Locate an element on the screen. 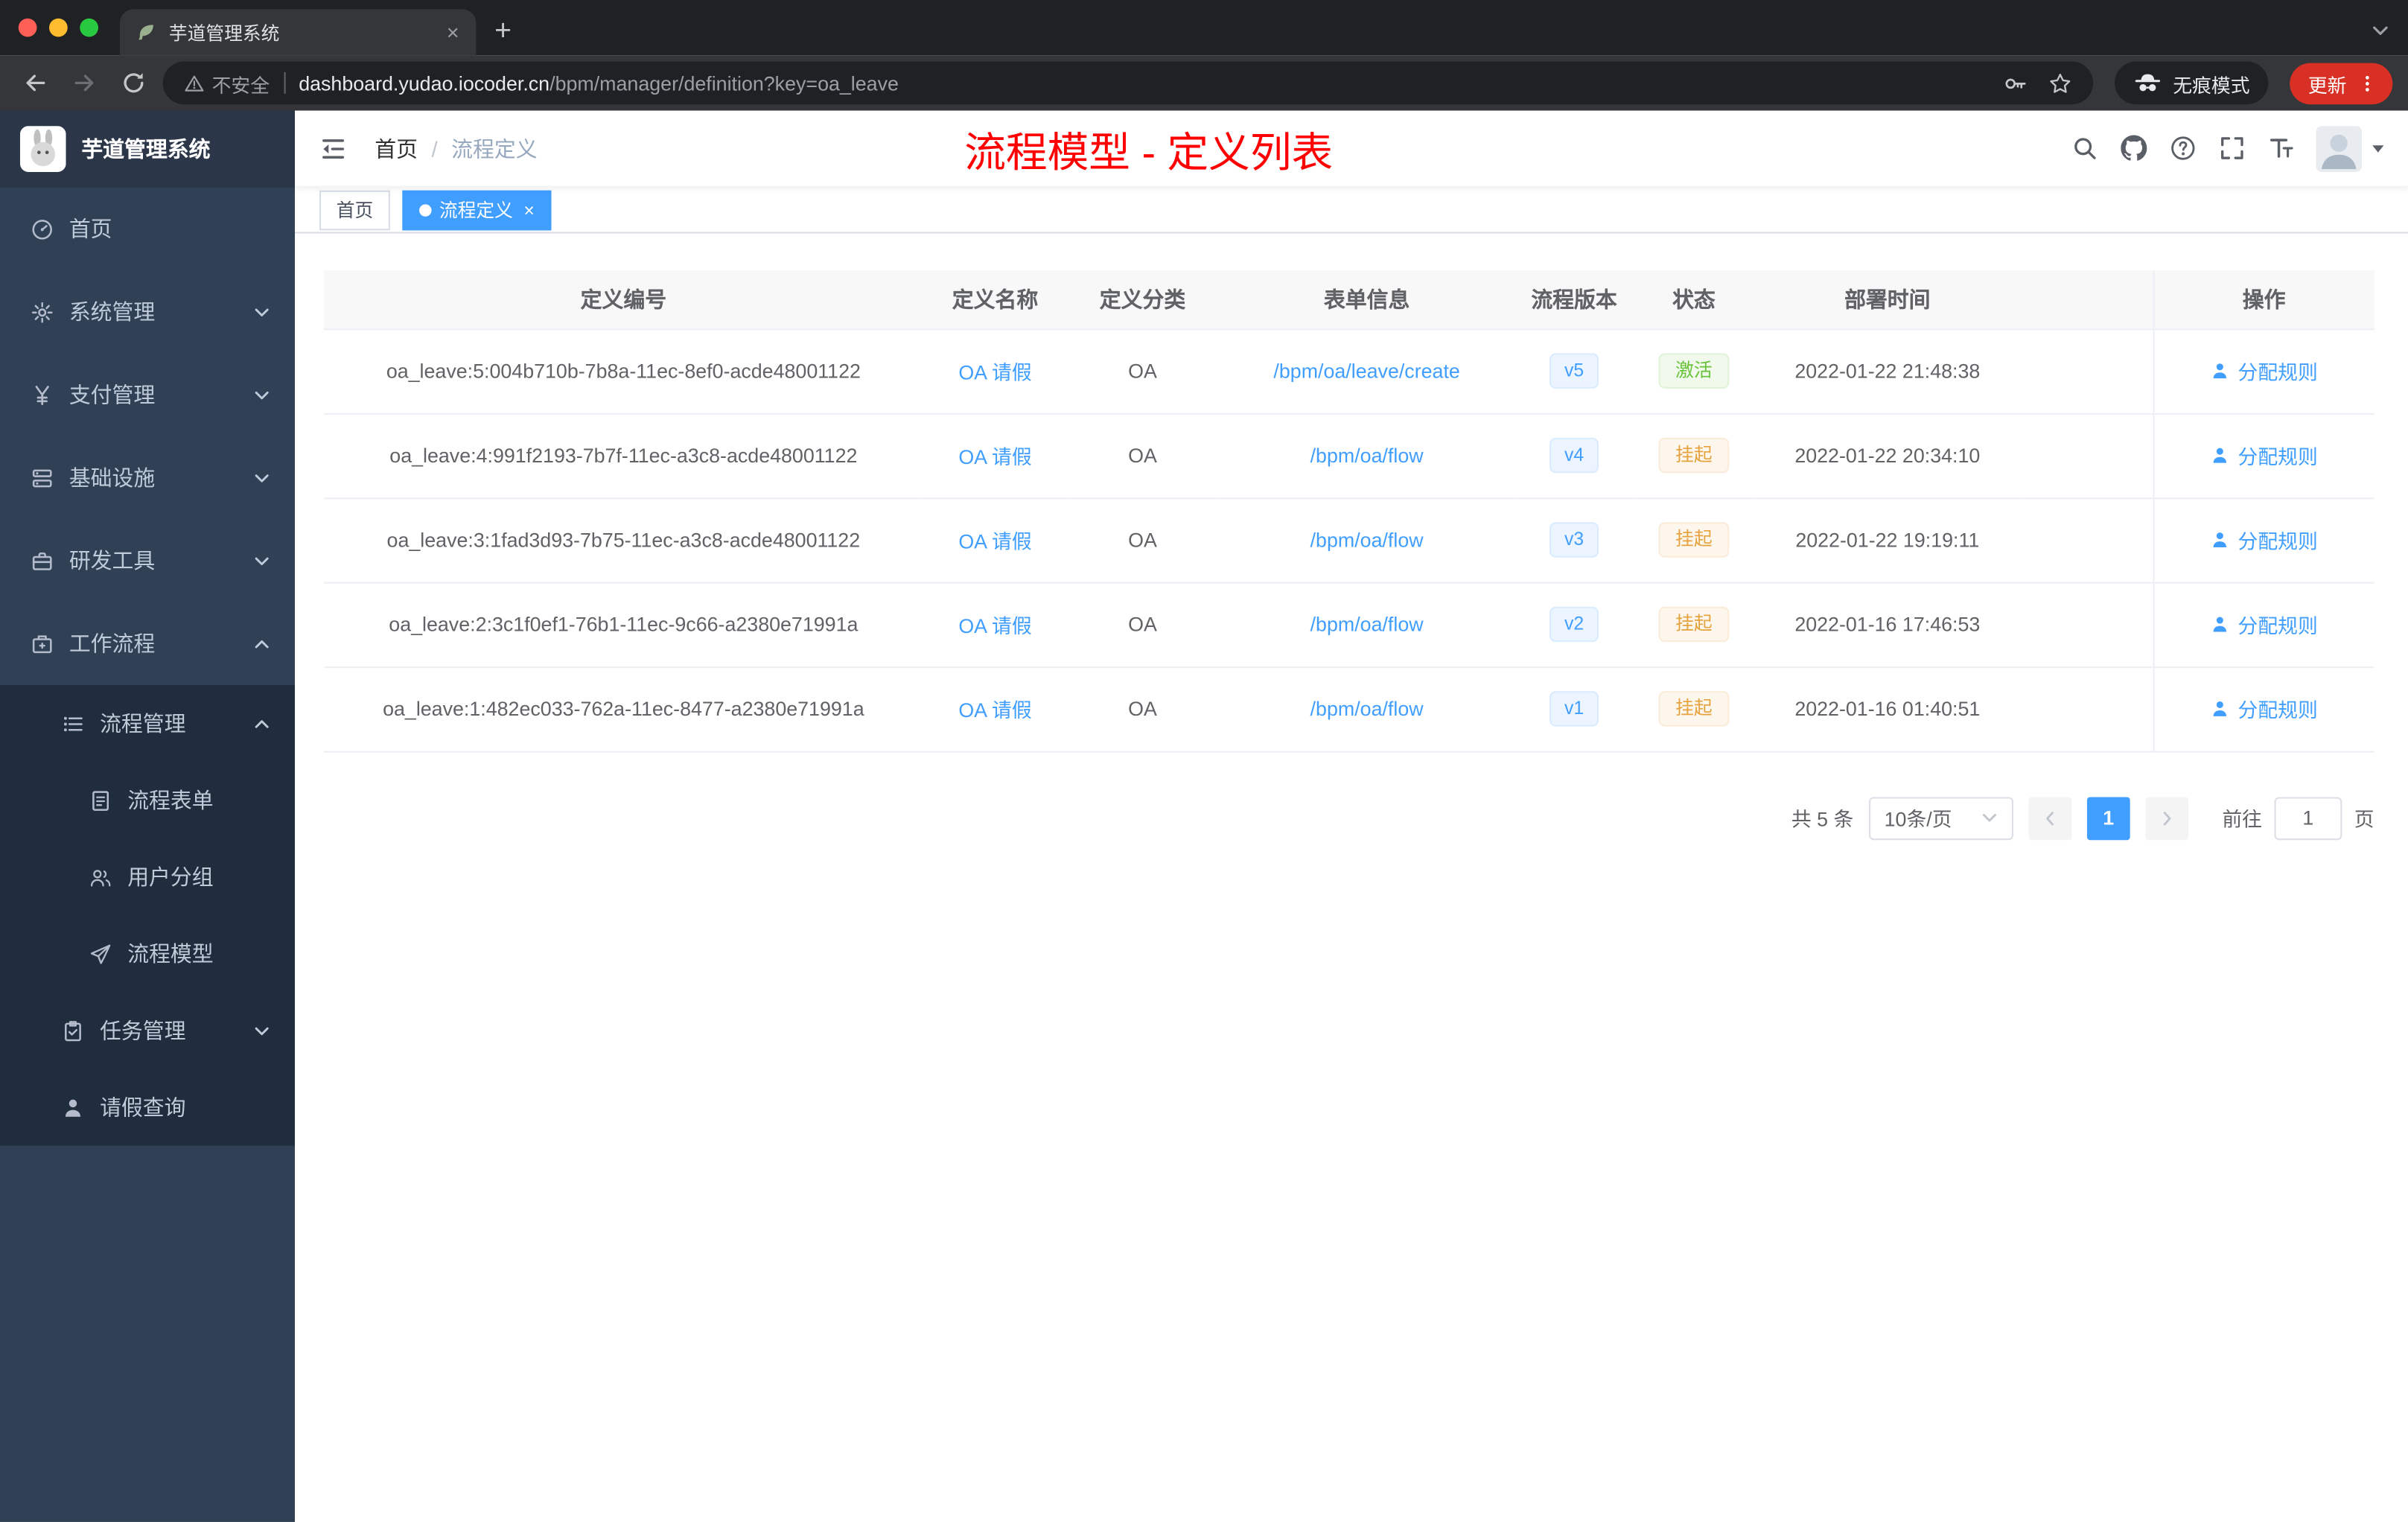  security-indicator: 不安全 is located at coordinates (227, 83).